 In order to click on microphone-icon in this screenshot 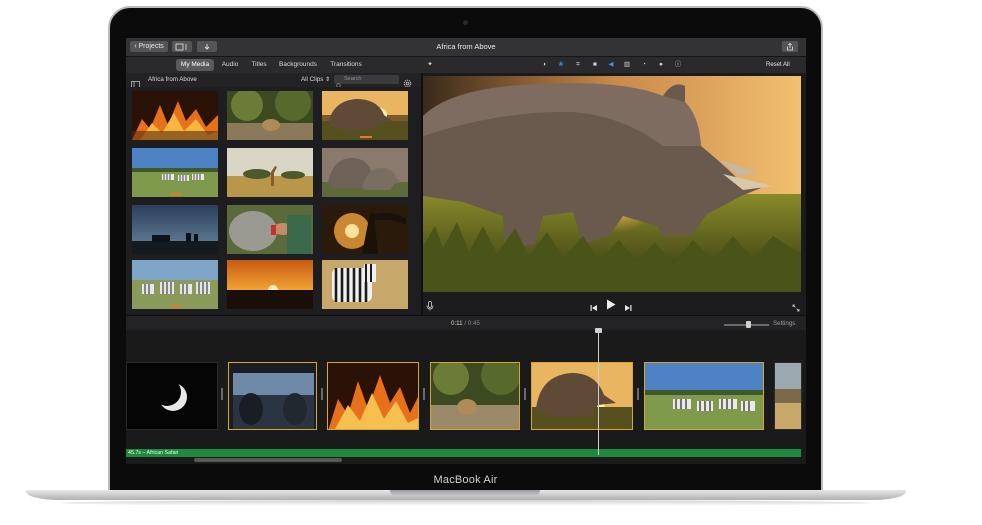, I will do `click(430, 306)`.